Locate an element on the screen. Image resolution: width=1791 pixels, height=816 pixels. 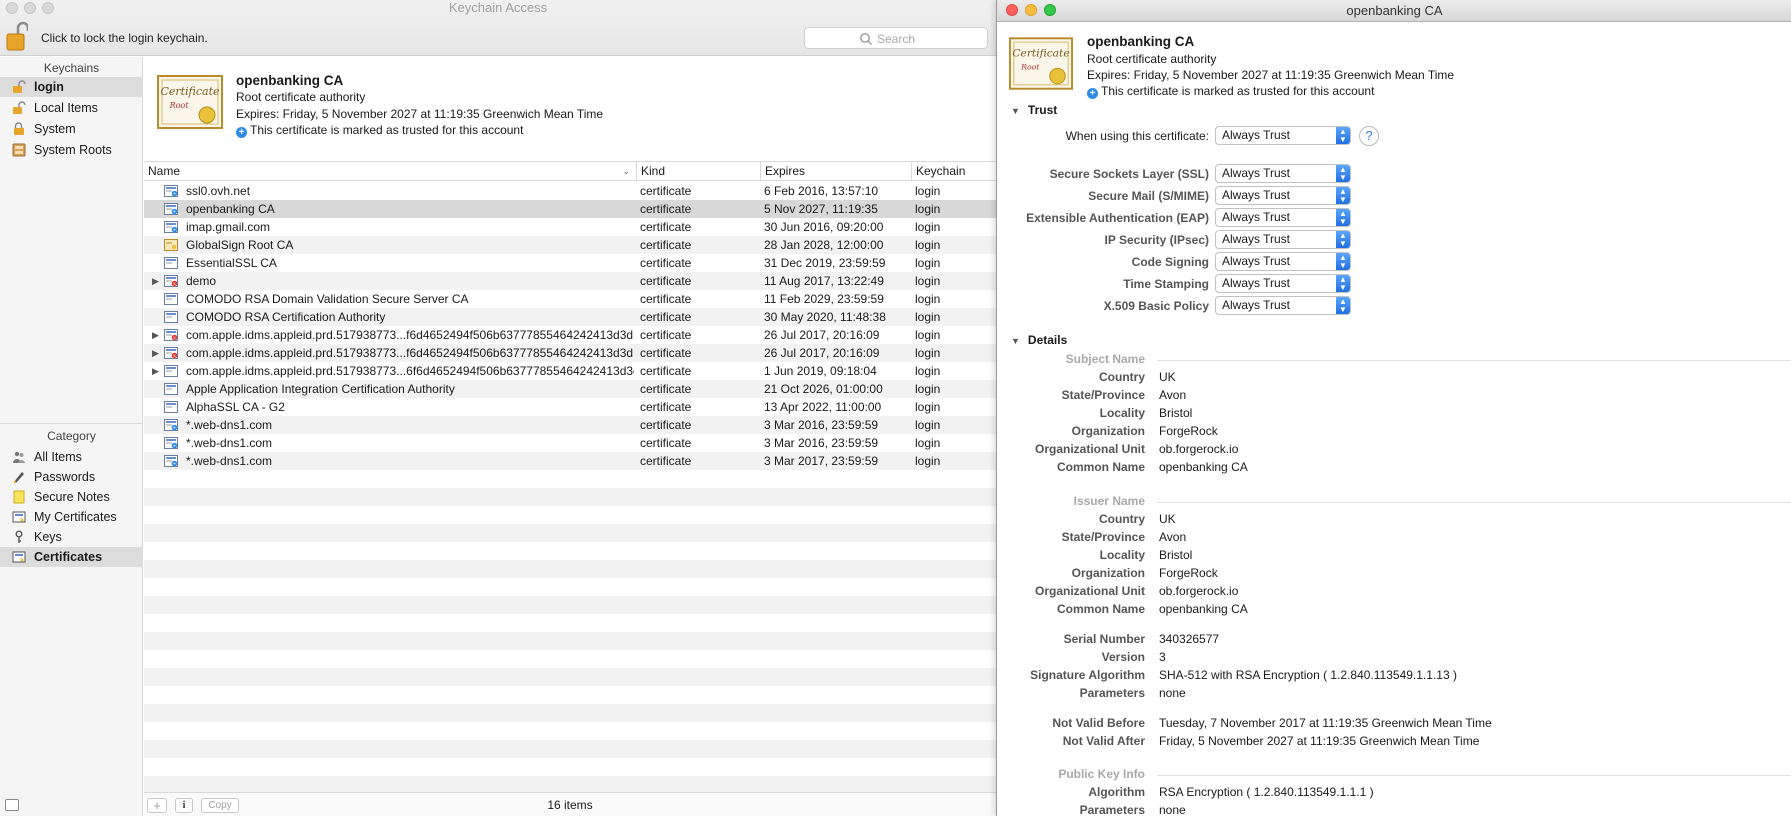
sidebar-item-all-items: All Items is located at coordinates (71, 457).